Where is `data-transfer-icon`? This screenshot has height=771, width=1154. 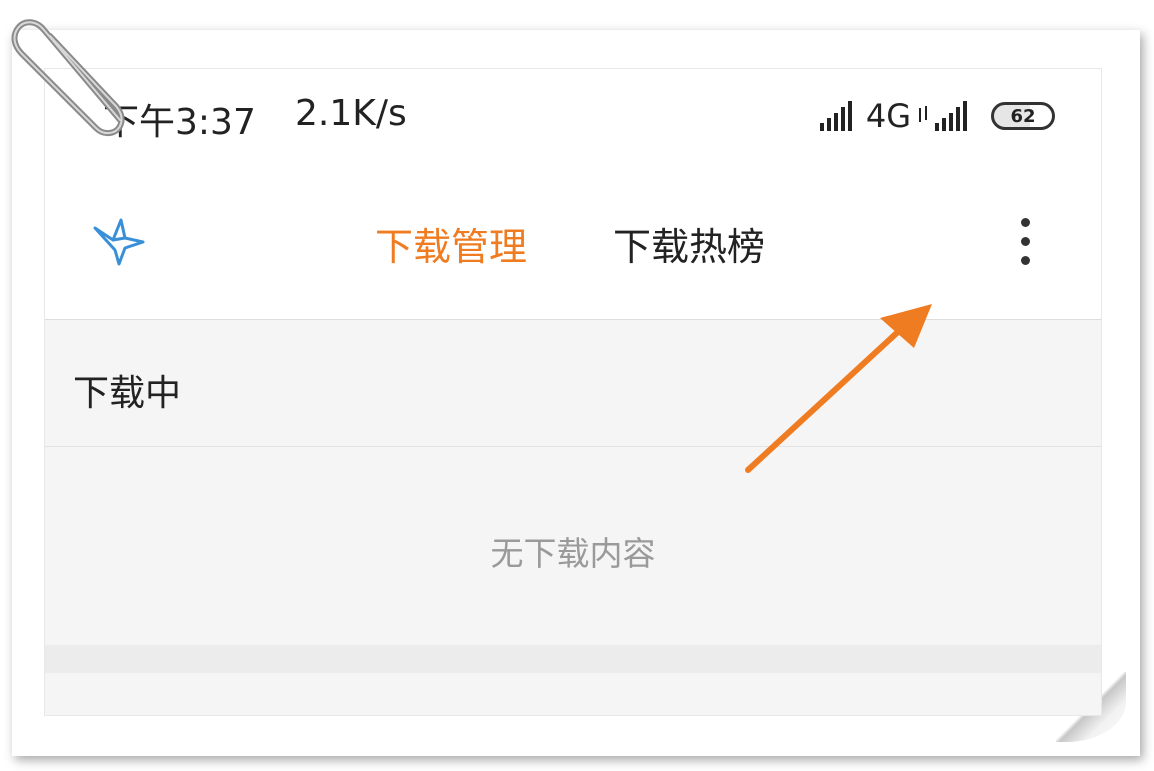
data-transfer-icon is located at coordinates (923, 116).